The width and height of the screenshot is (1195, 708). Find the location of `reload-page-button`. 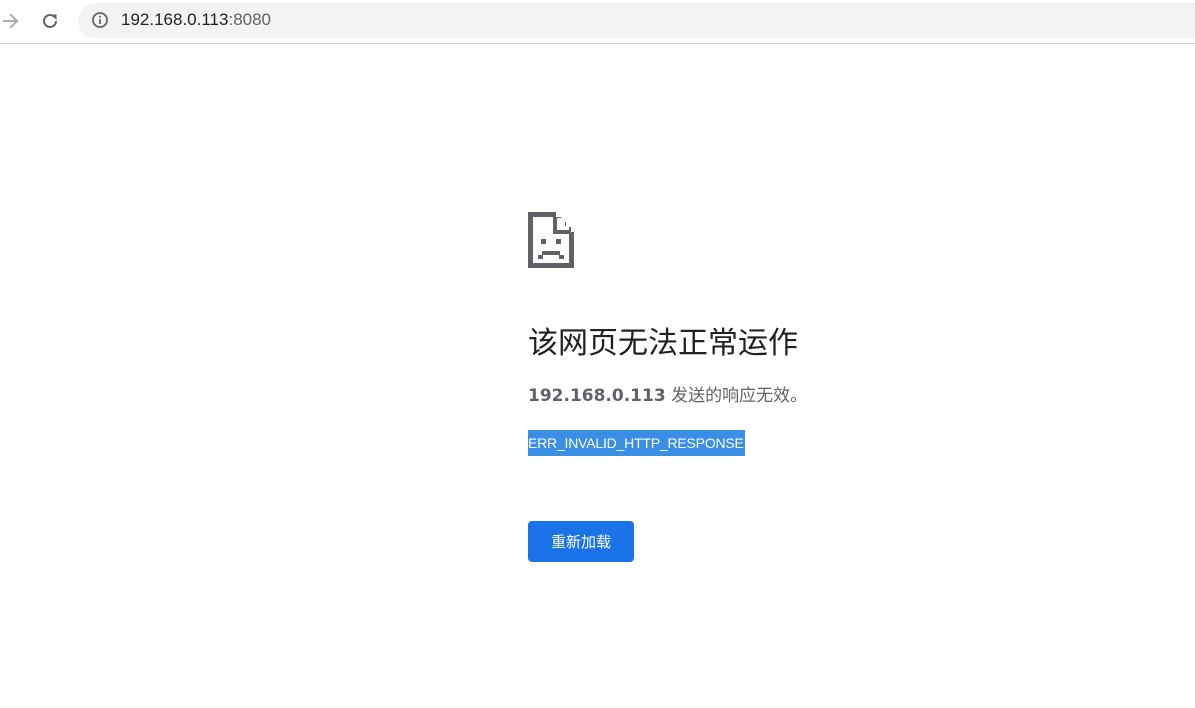

reload-page-button is located at coordinates (50, 21).